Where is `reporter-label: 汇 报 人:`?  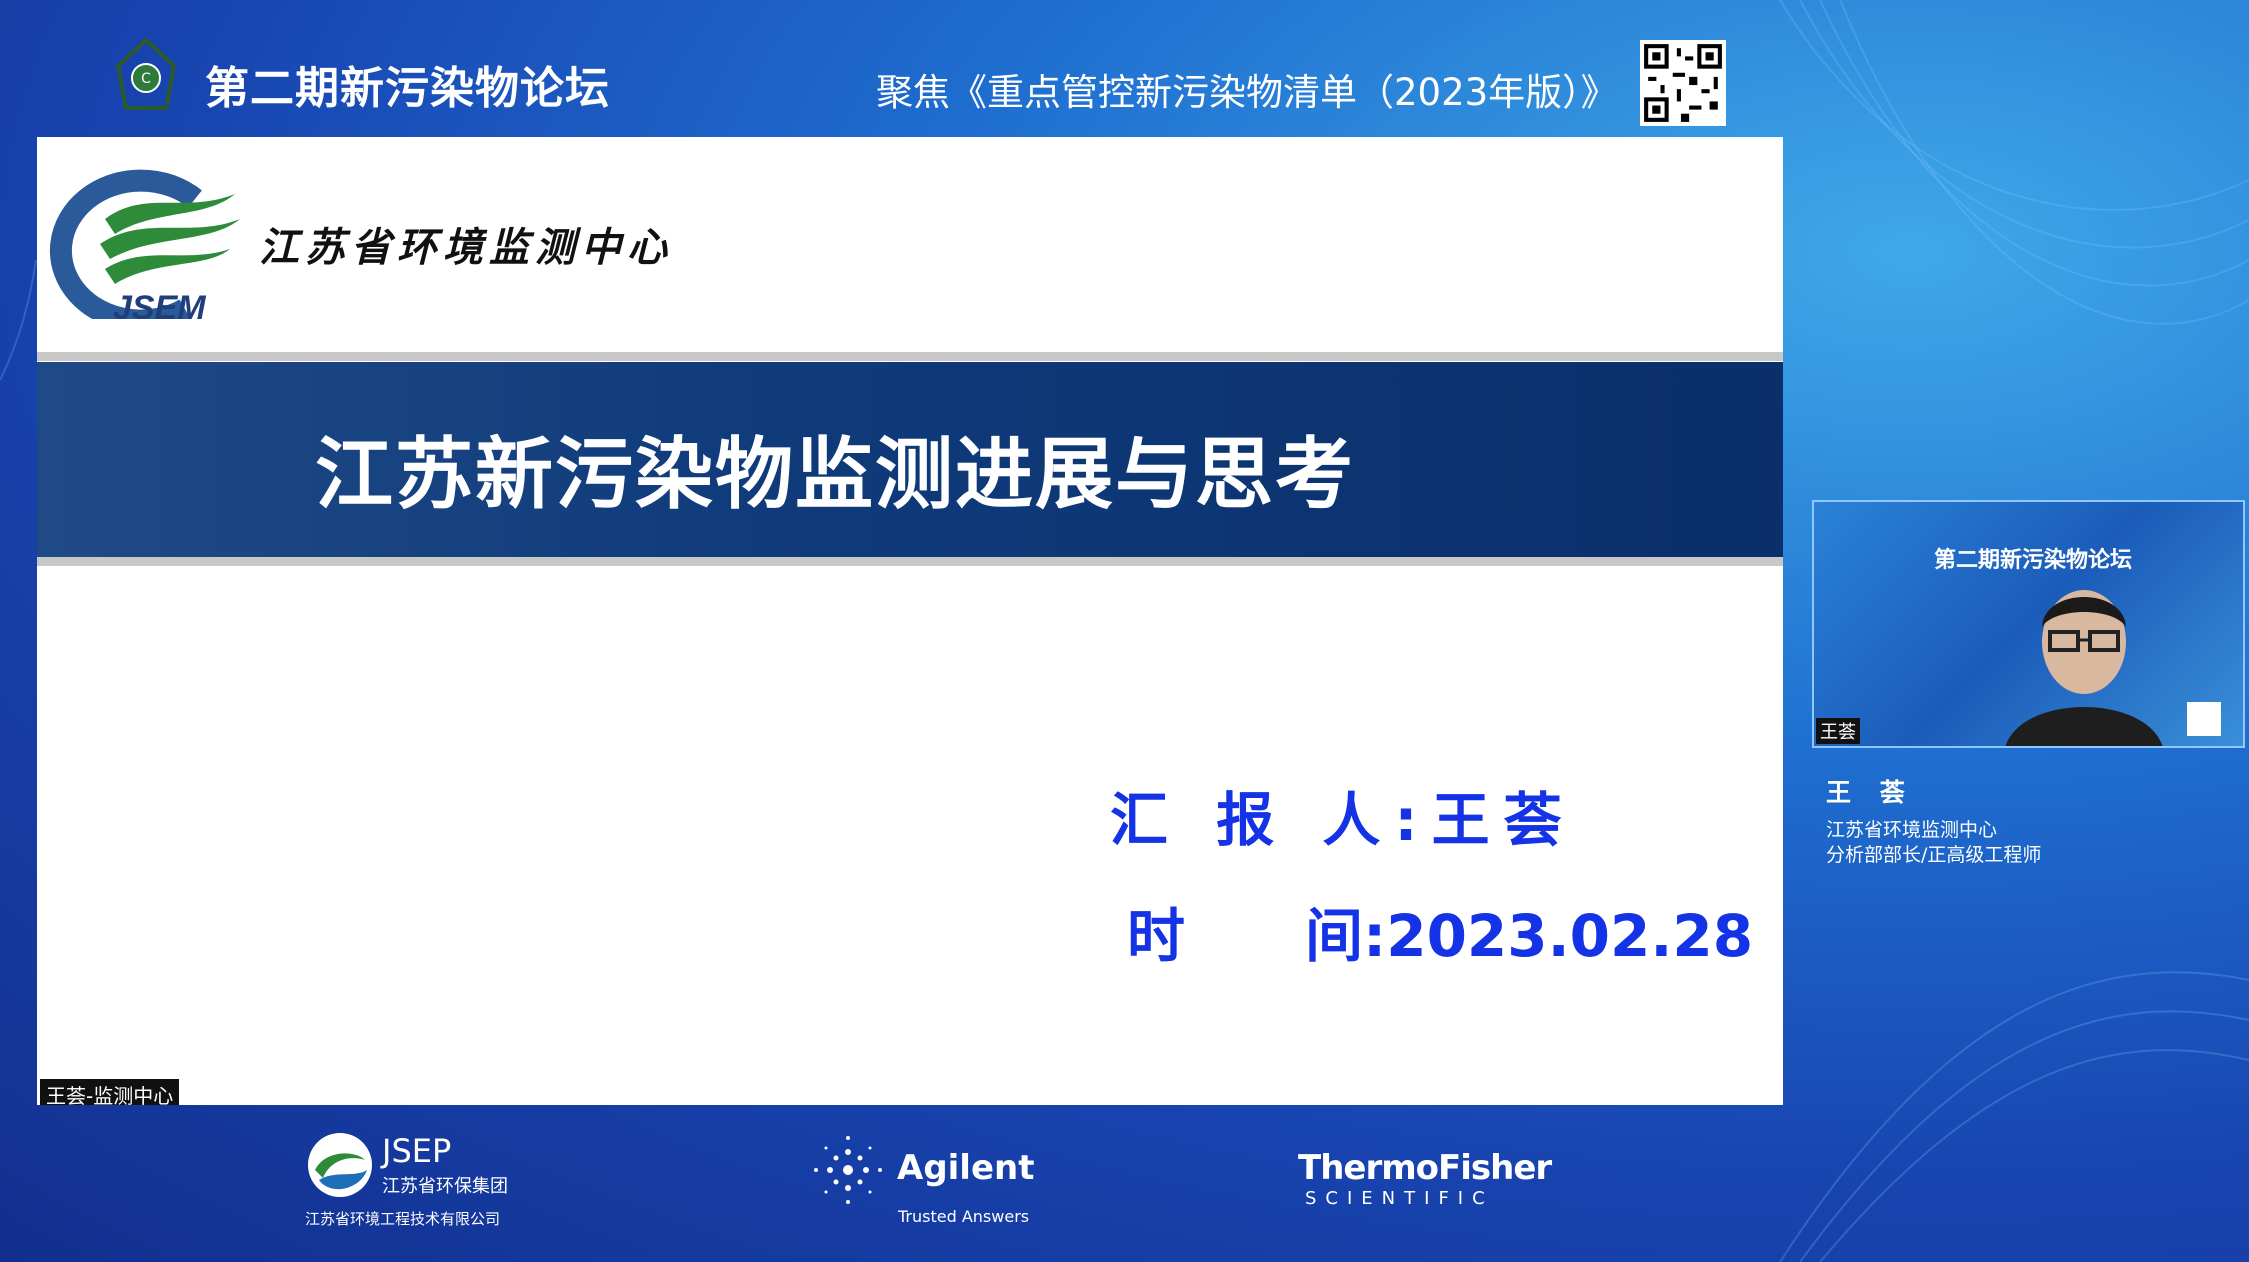
reporter-label: 汇 报 人: is located at coordinates (1271, 820).